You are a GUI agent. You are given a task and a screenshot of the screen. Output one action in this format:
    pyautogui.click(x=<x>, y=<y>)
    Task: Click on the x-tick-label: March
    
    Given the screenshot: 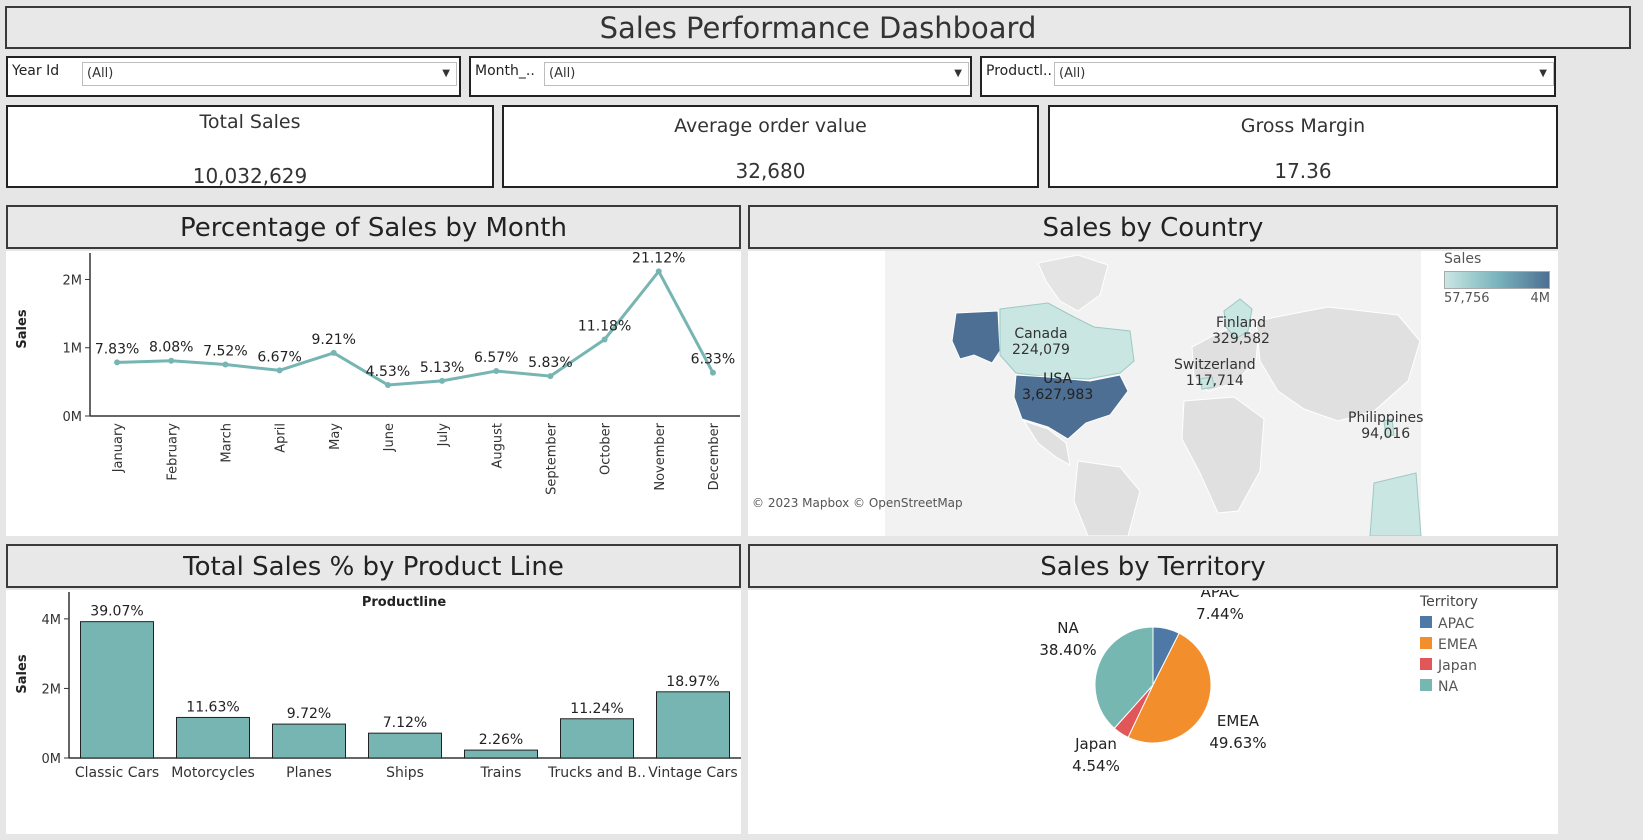 What is the action you would take?
    pyautogui.click(x=226, y=443)
    